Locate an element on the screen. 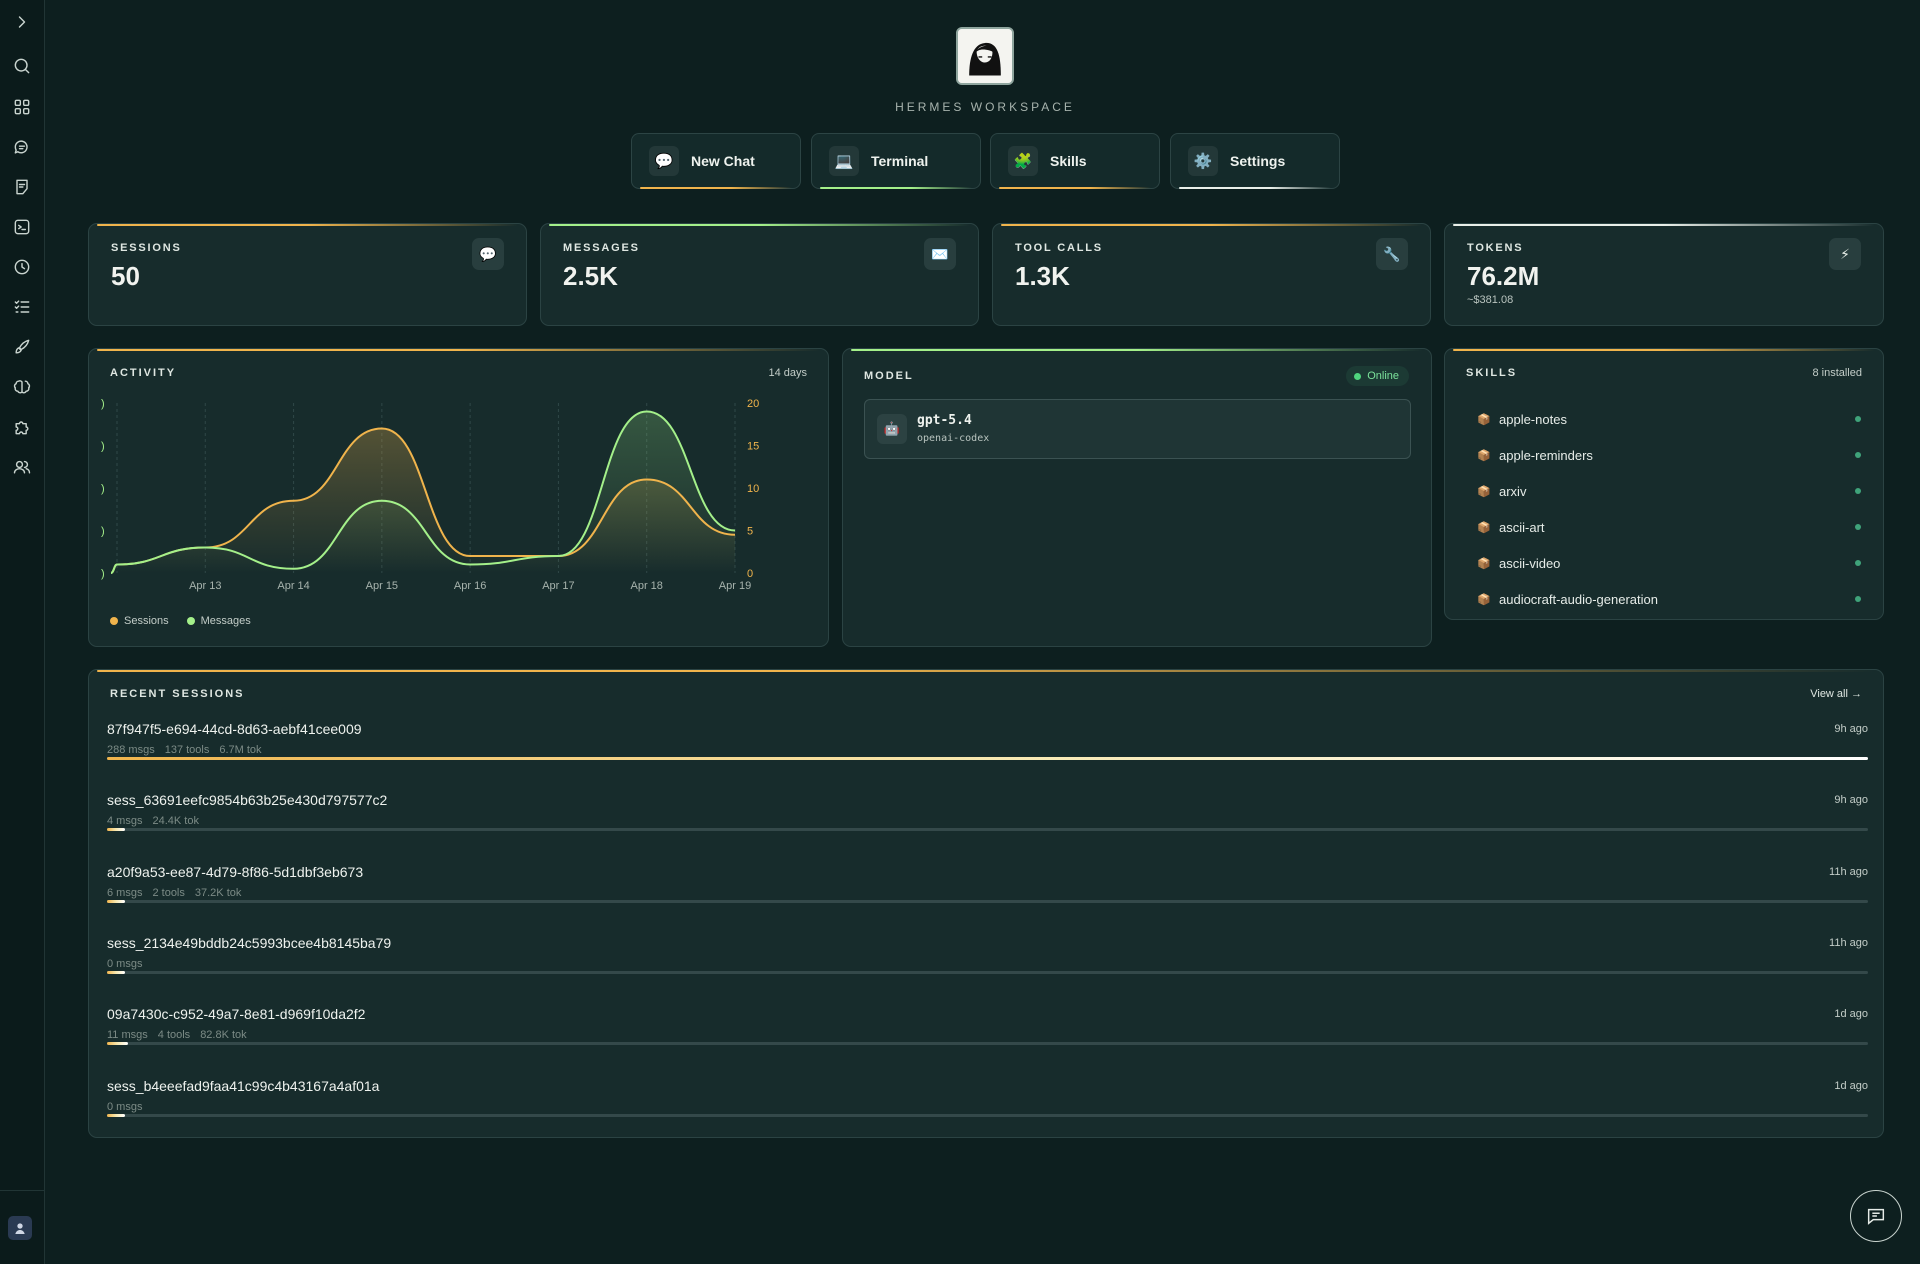 The height and width of the screenshot is (1264, 1920). new-chat-label: New Chat is located at coordinates (723, 161).